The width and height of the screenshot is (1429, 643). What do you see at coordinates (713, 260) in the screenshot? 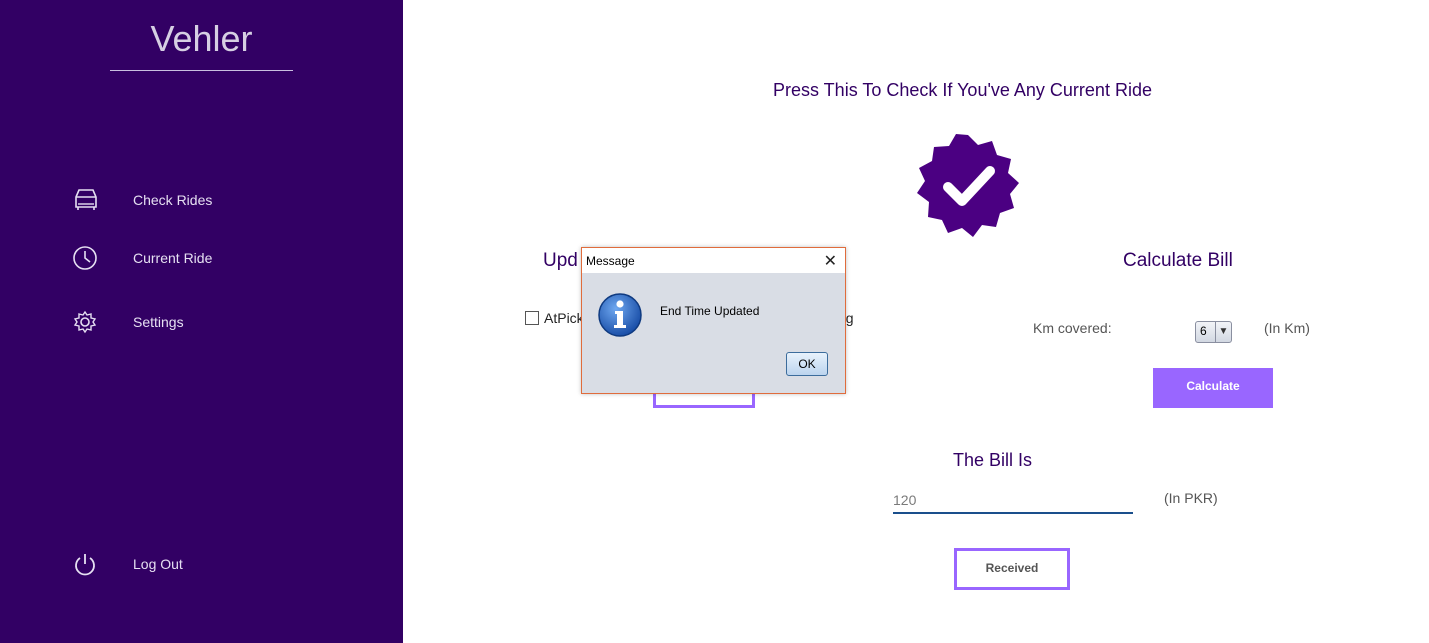
I see `dialog-titlebar: Message ✕` at bounding box center [713, 260].